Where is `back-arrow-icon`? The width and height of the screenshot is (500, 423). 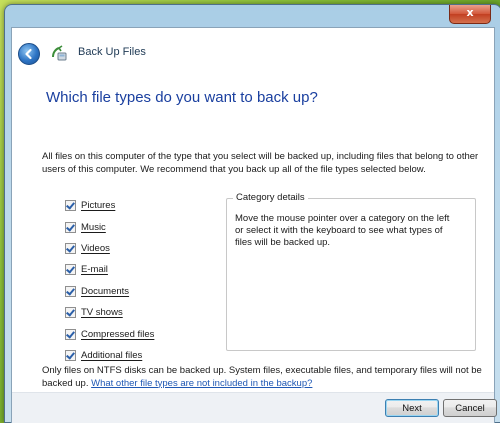 back-arrow-icon is located at coordinates (28, 54).